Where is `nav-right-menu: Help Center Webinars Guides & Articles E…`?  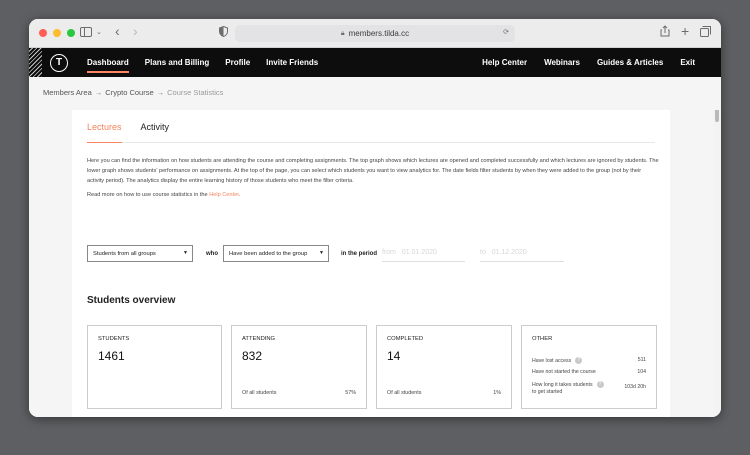 nav-right-menu: Help Center Webinars Guides & Articles E… is located at coordinates (580, 62).